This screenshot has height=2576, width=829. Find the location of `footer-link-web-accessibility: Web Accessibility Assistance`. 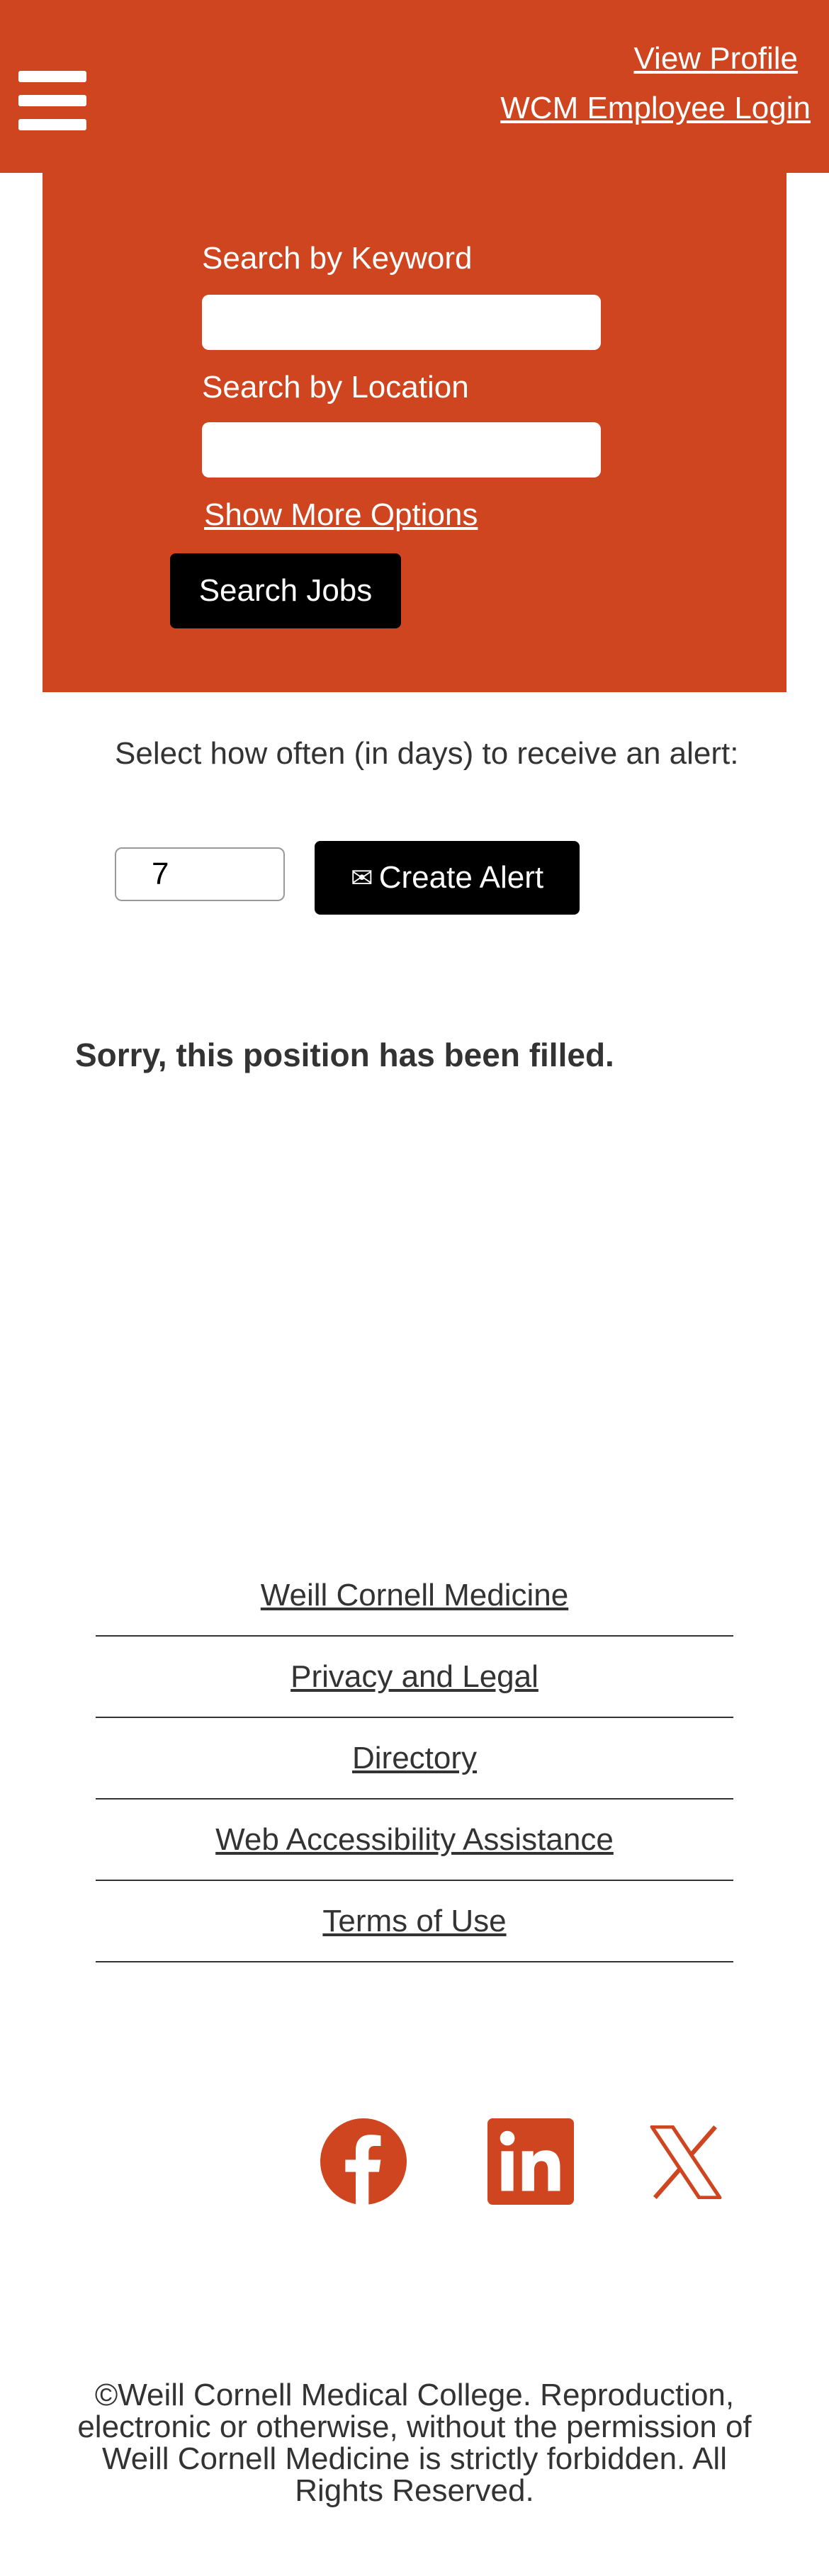

footer-link-web-accessibility: Web Accessibility Assistance is located at coordinates (414, 1840).